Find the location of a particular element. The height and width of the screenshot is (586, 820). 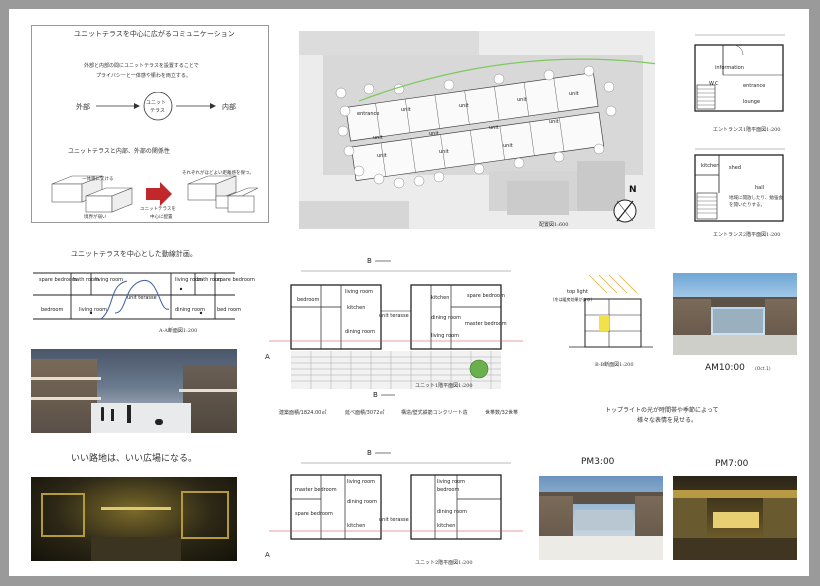

entrance-2f-room: shed is located at coordinates (735, 168).